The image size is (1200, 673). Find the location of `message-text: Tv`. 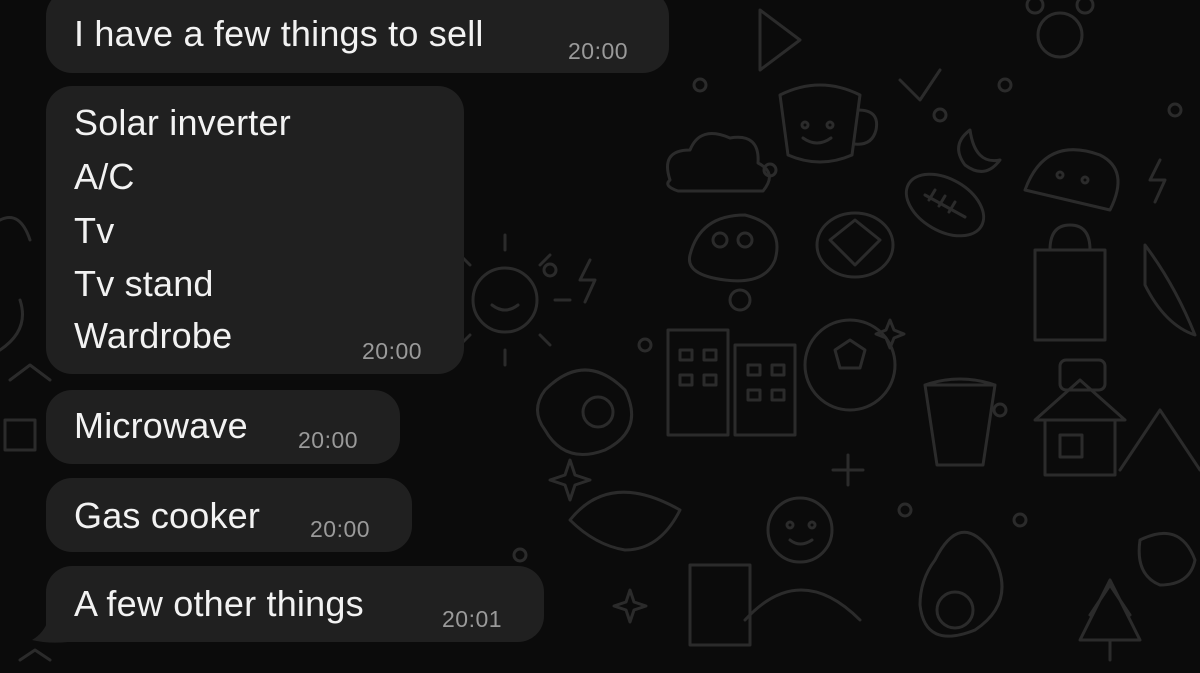

message-text: Tv is located at coordinates (94, 230).